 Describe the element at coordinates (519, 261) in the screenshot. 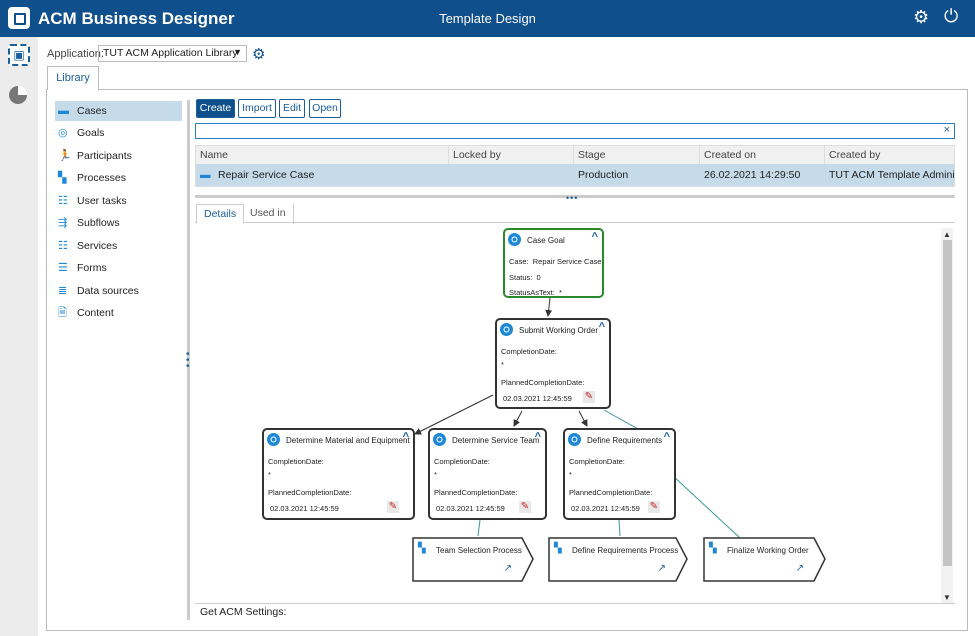

I see `field-label: Case:` at that location.